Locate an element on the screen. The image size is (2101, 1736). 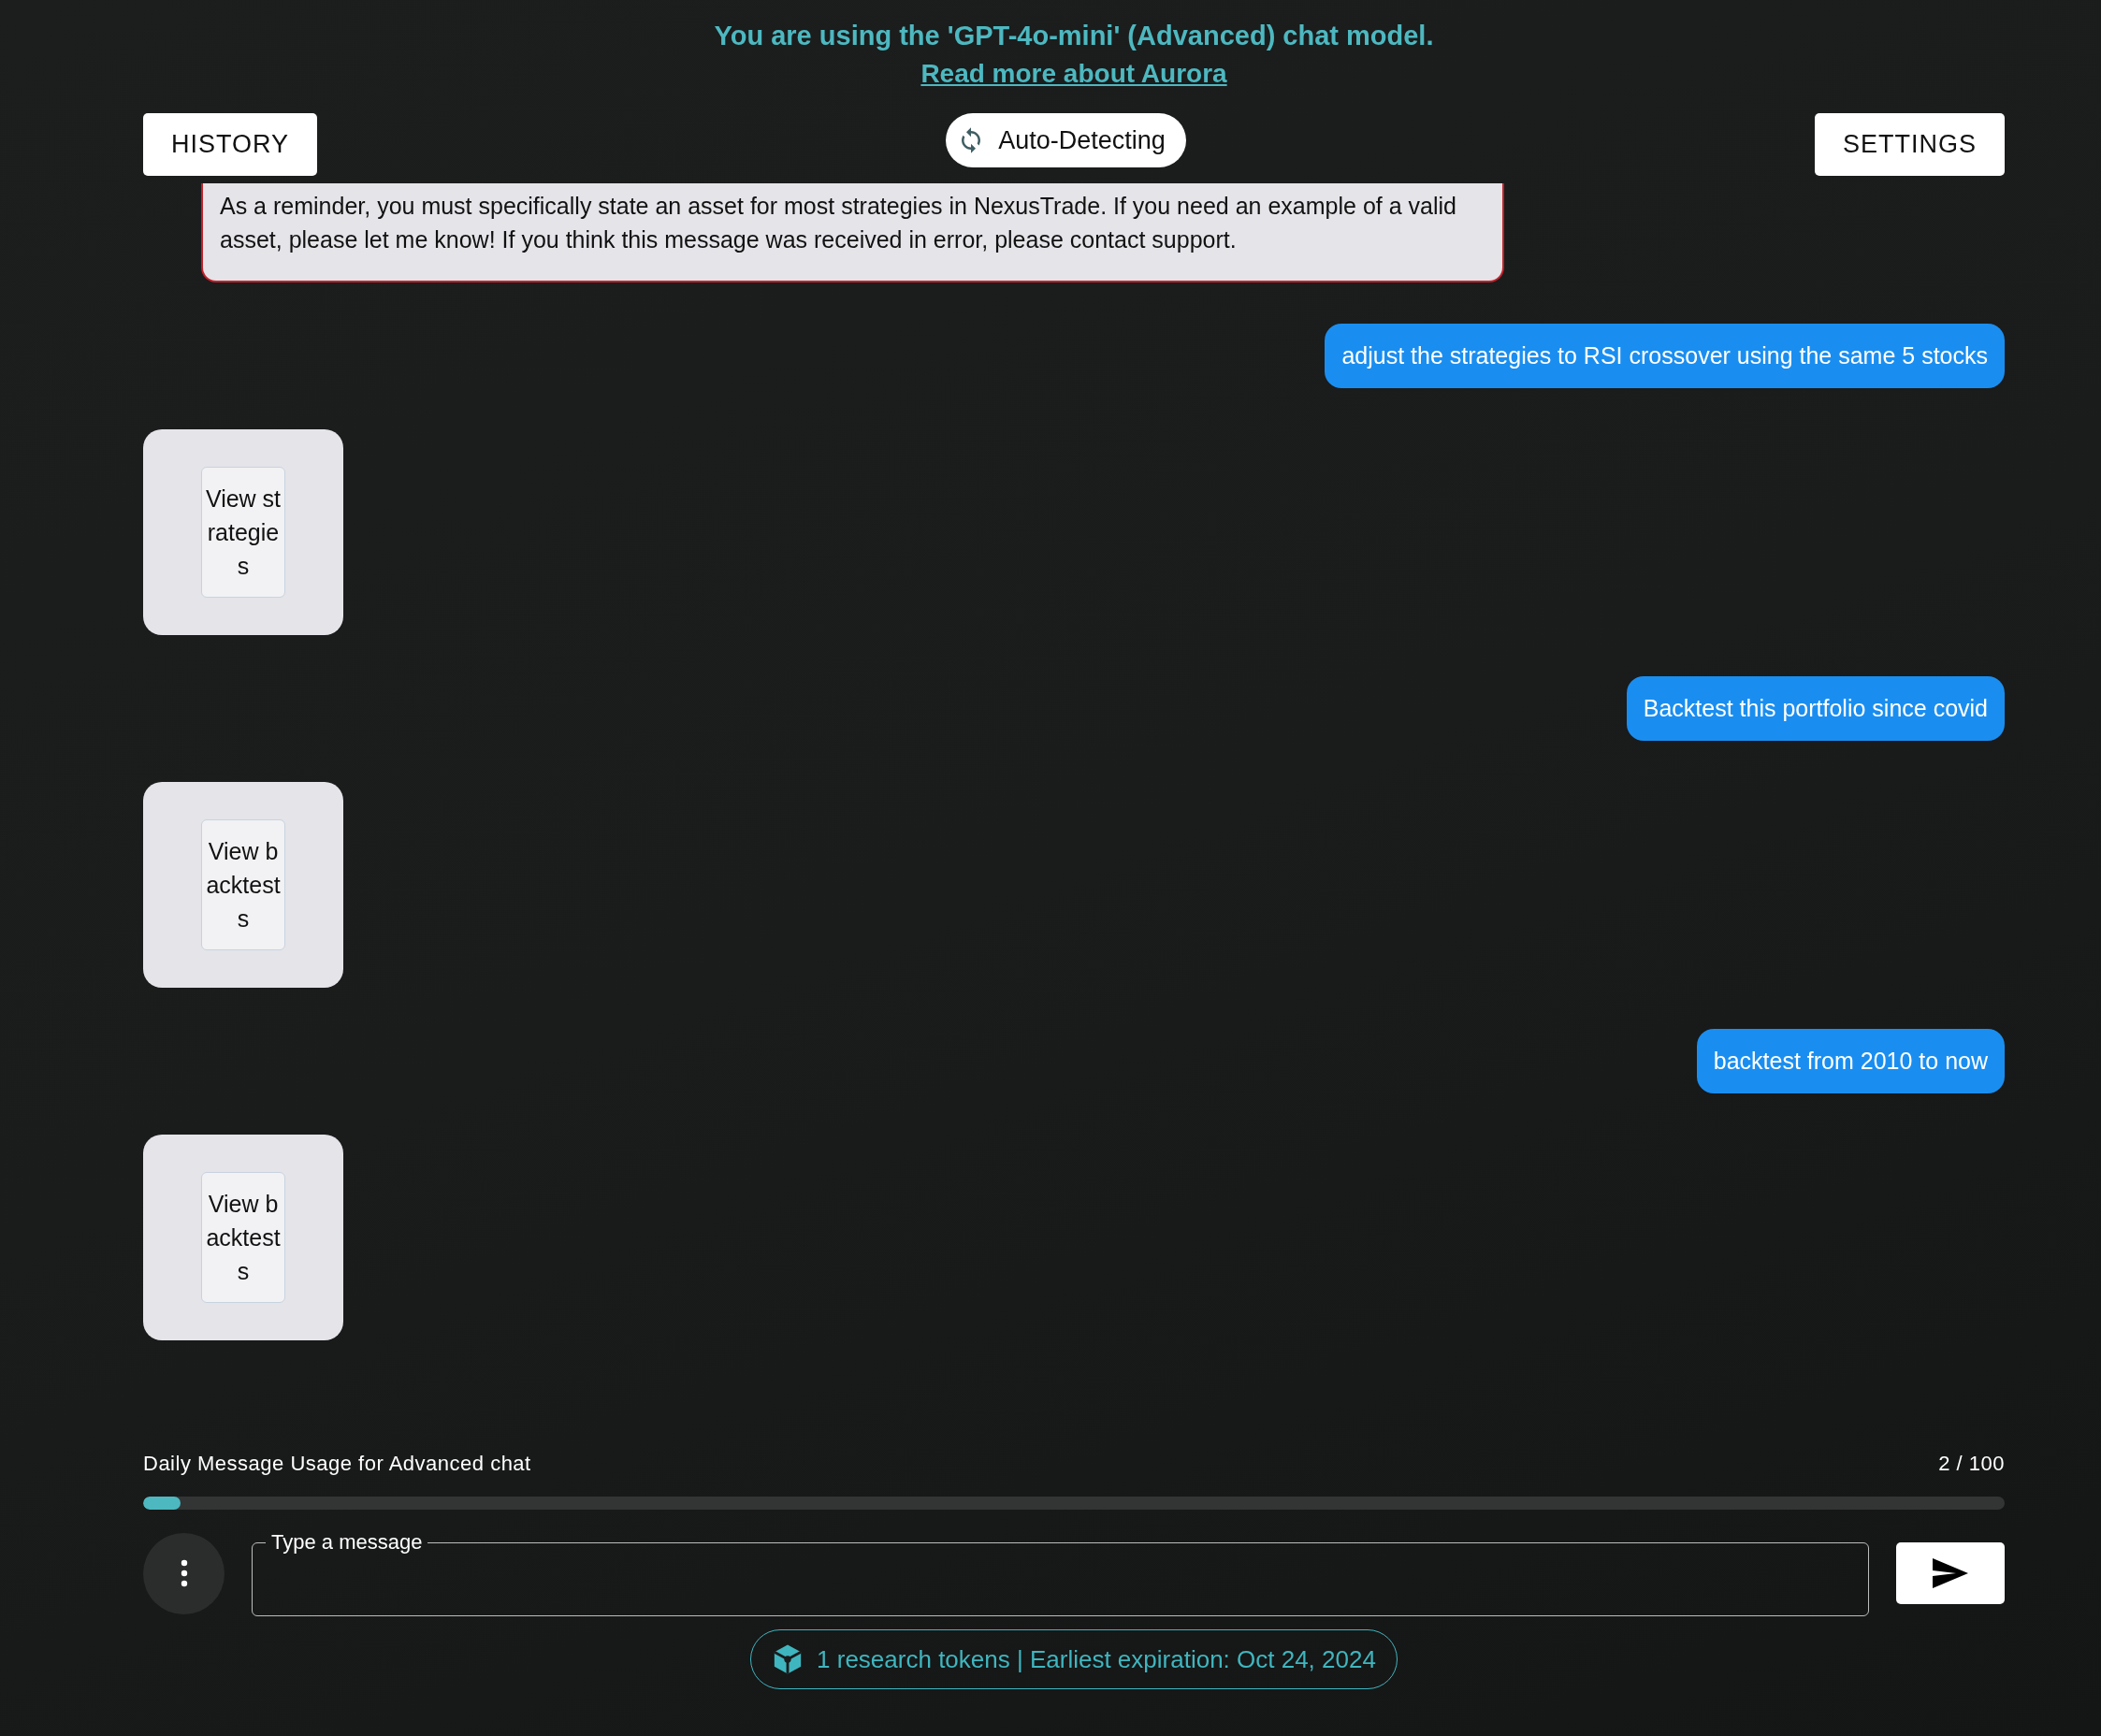
user-message: Backtest this portfolio since covid is located at coordinates (1816, 708).